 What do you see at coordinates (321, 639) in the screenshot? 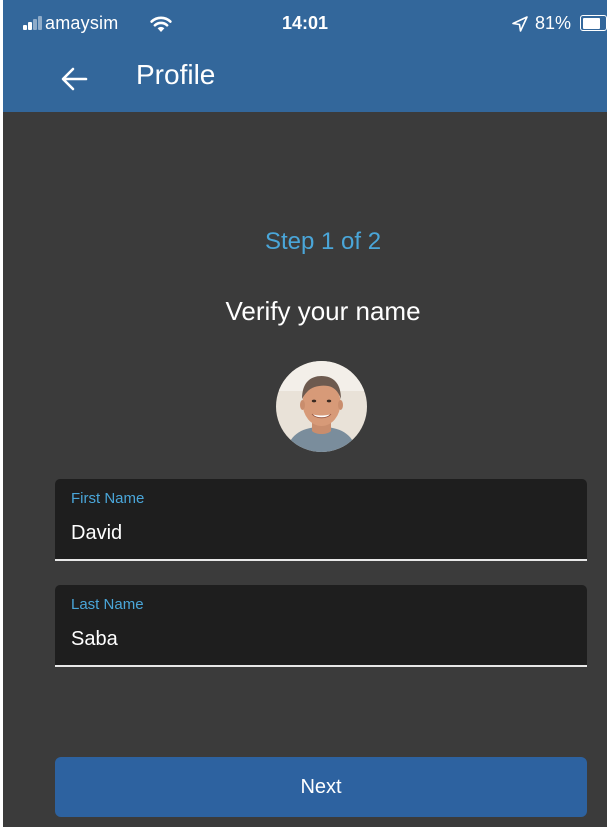
I see `last-name-input` at bounding box center [321, 639].